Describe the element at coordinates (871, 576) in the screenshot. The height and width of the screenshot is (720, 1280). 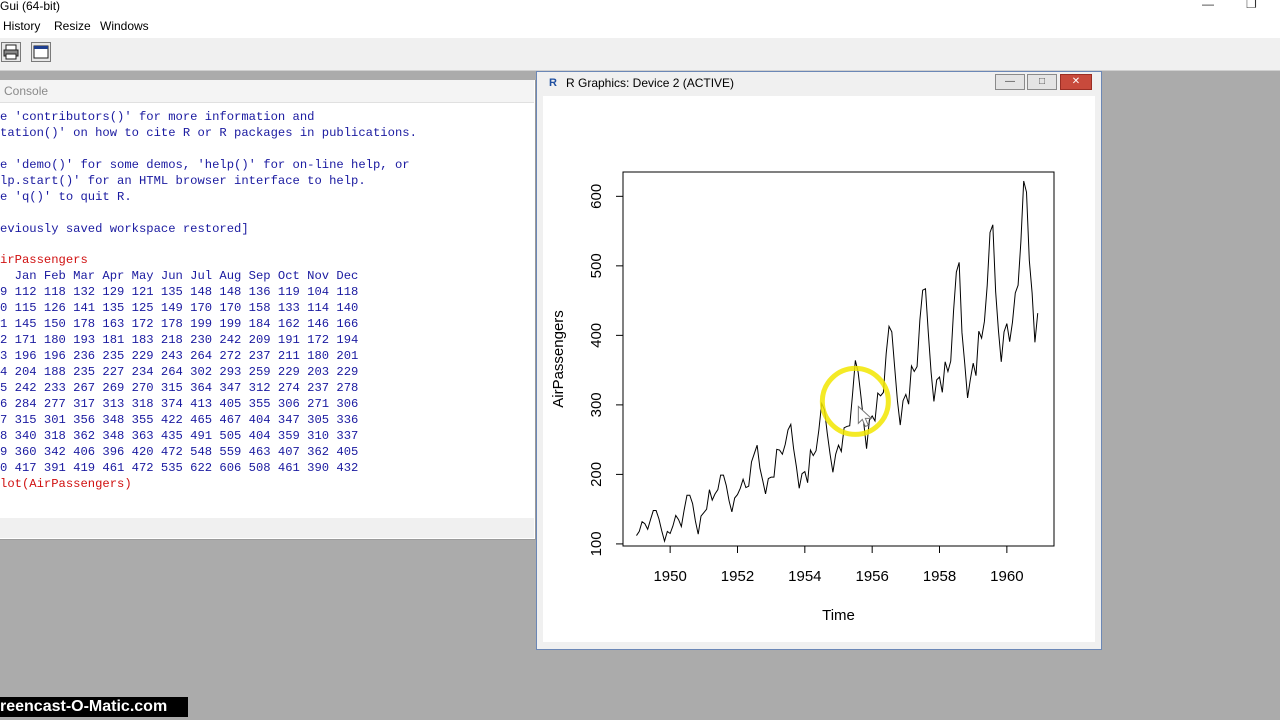
I see `x-tick-label: 1956` at that location.